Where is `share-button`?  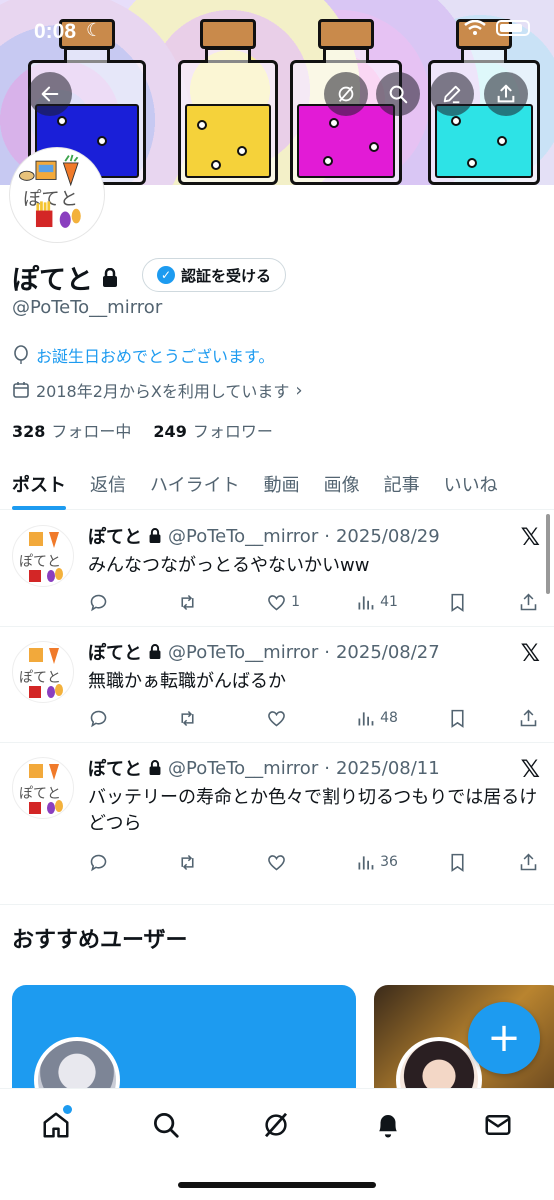 share-button is located at coordinates (506, 94).